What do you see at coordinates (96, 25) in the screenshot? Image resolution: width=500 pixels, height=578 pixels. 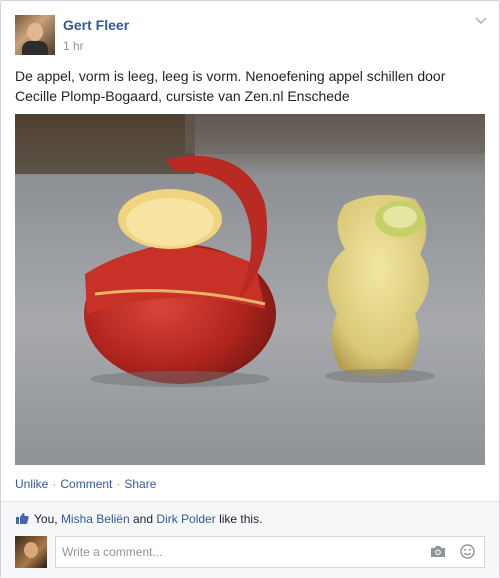 I see `author-name: Gert Fleer` at bounding box center [96, 25].